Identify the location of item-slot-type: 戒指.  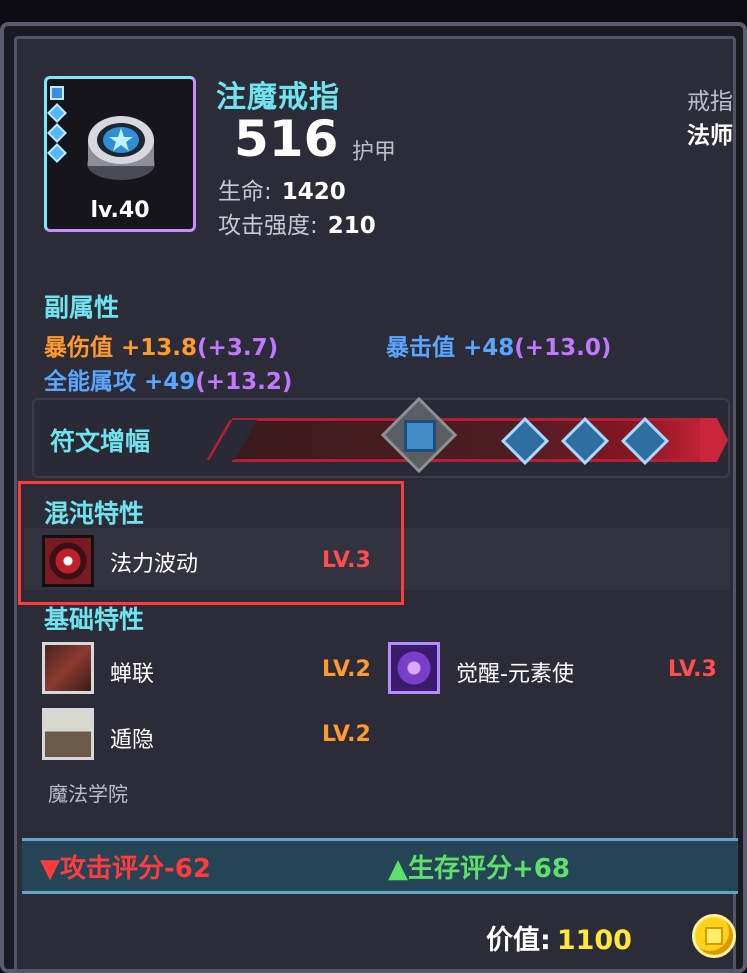
(710, 102).